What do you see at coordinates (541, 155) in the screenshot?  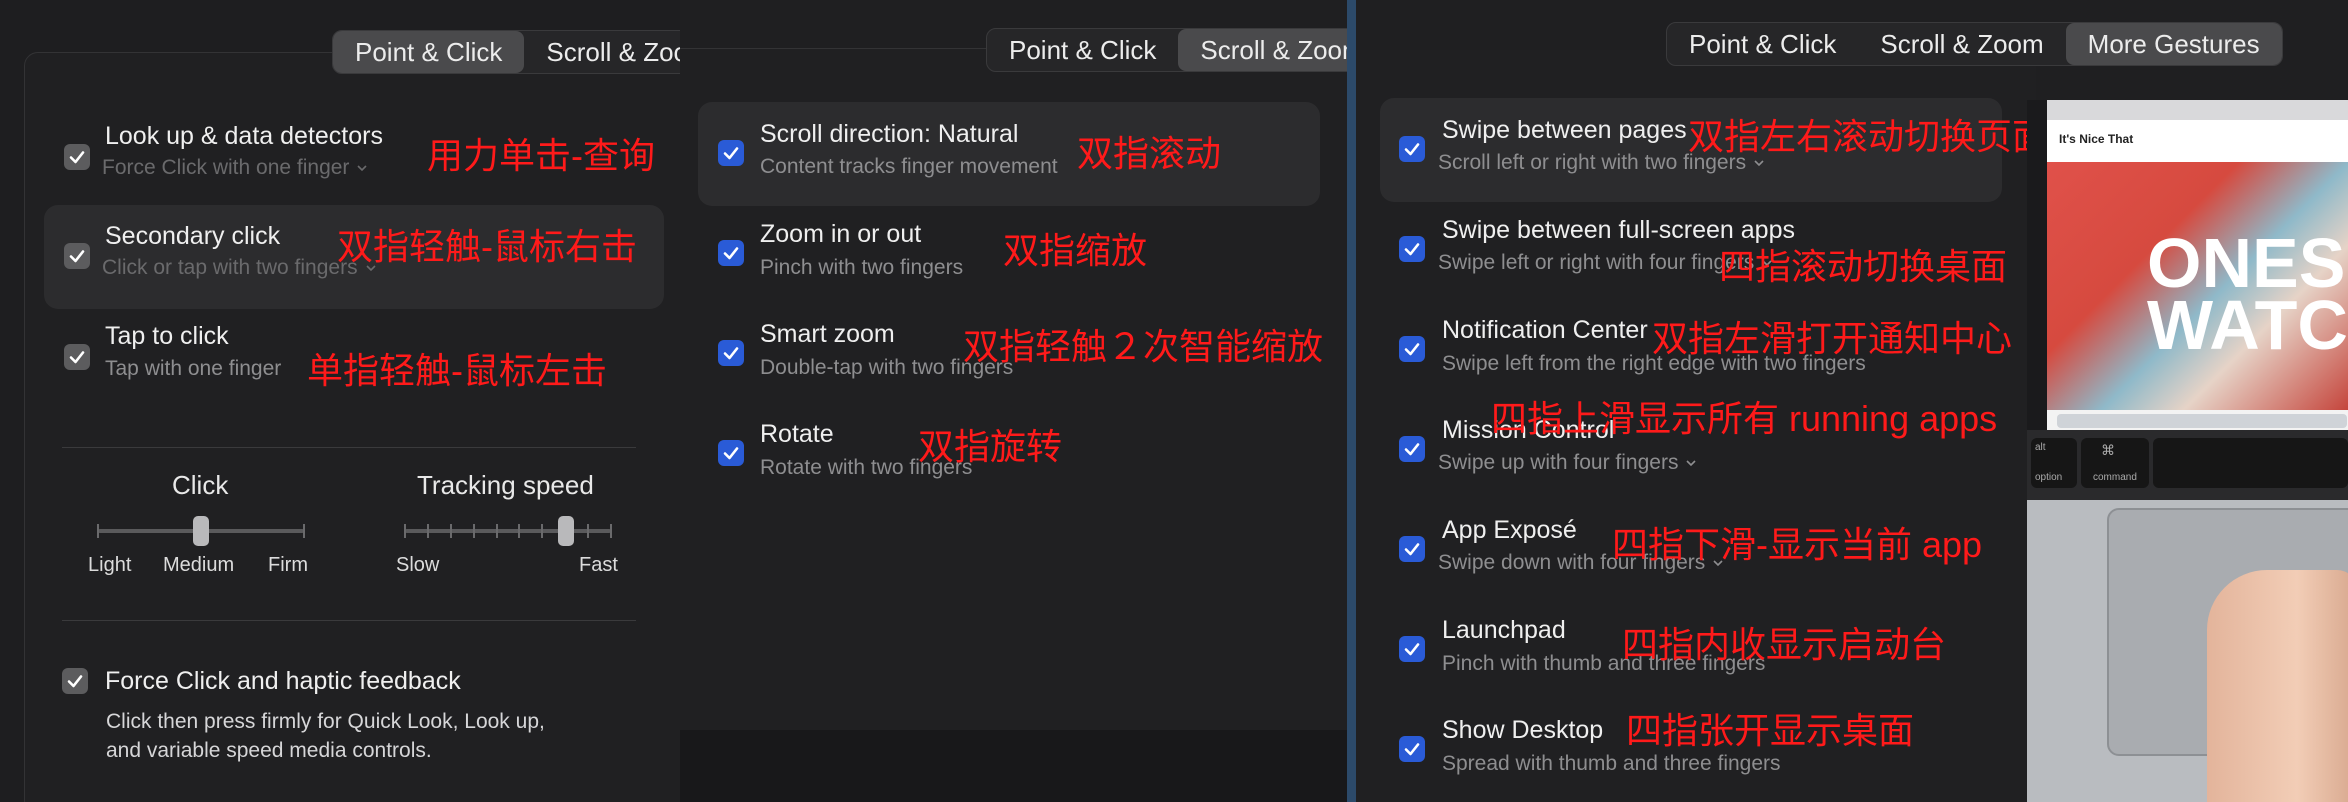 I see `annotation-look-up: 用力单击-查询` at bounding box center [541, 155].